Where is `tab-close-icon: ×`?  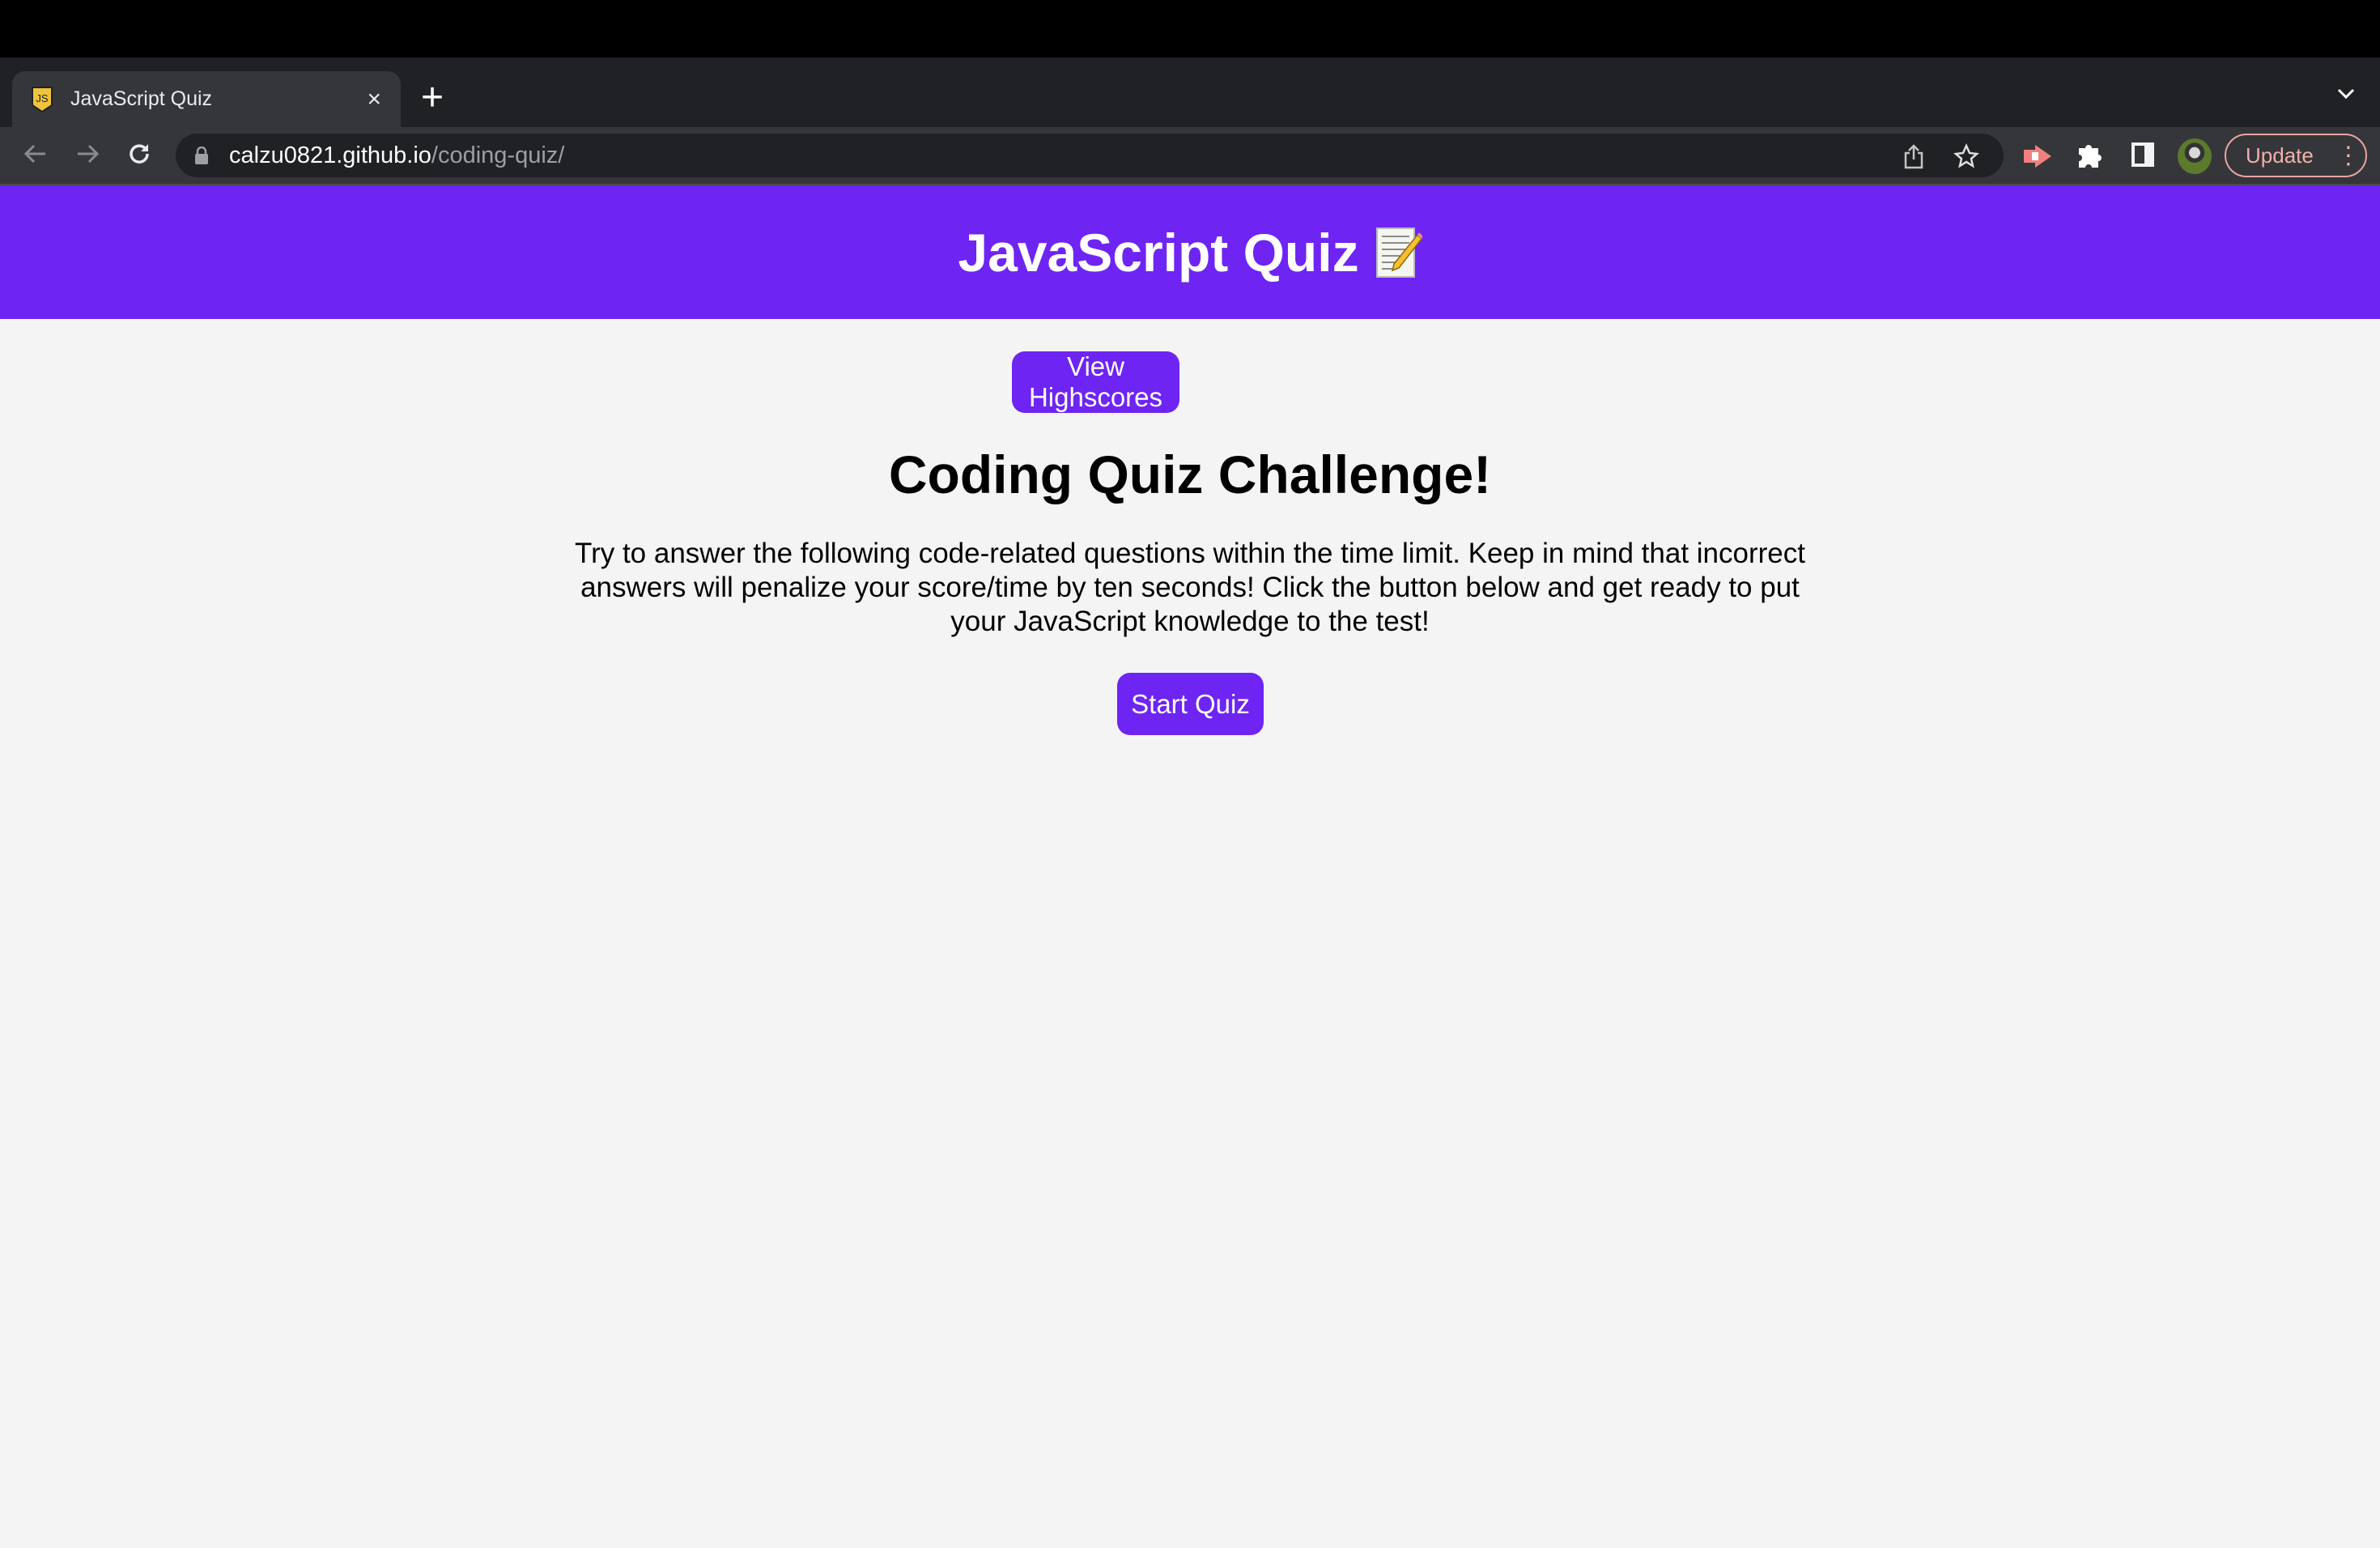 tab-close-icon: × is located at coordinates (374, 100).